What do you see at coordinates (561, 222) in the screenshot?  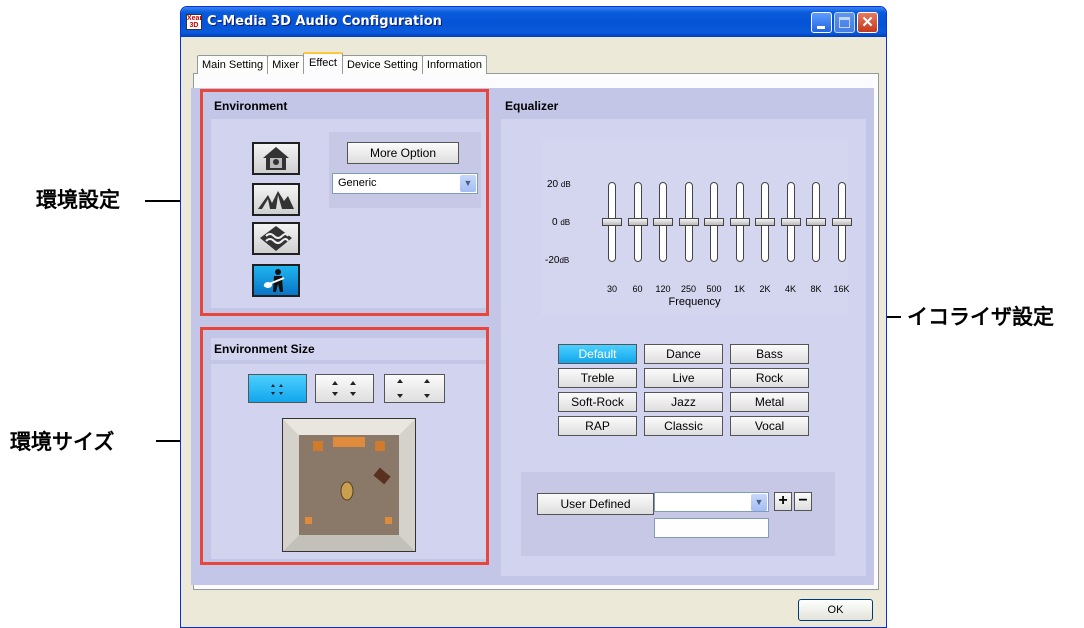 I see `db-label-mid: 0 dB` at bounding box center [561, 222].